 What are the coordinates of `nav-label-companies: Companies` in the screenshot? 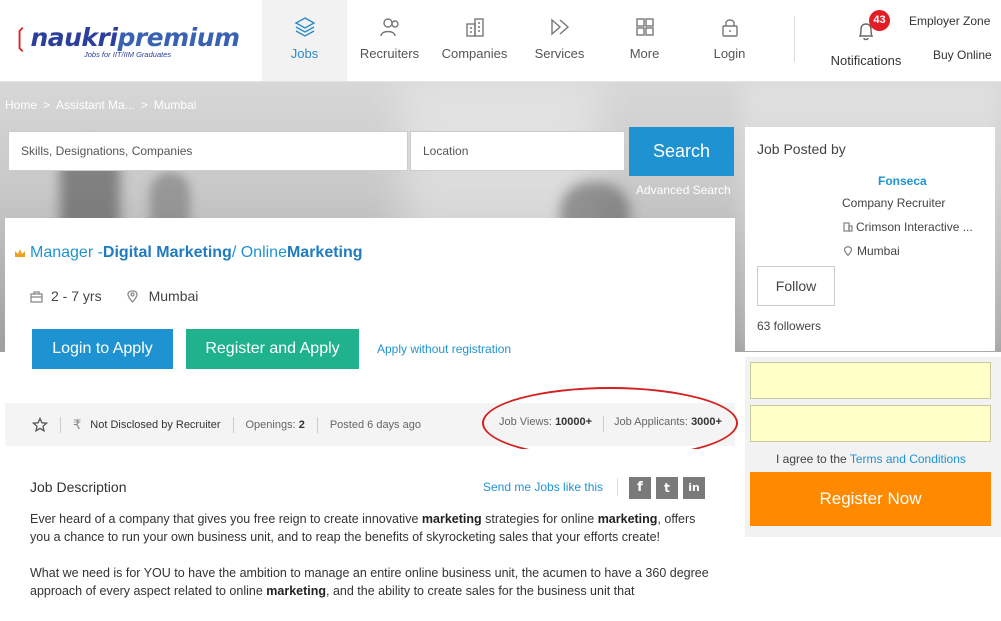 It's located at (474, 53).